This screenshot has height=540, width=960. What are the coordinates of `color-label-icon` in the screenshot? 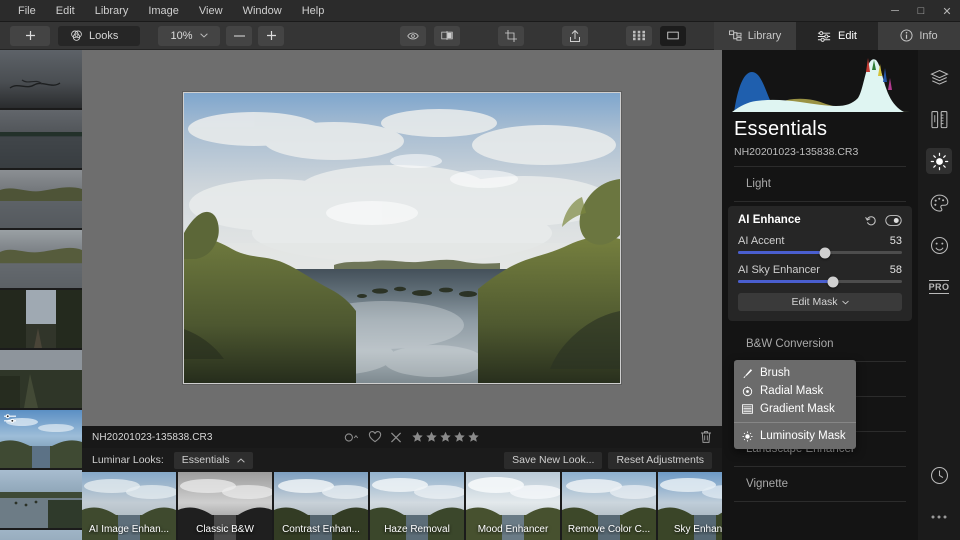 It's located at (352, 437).